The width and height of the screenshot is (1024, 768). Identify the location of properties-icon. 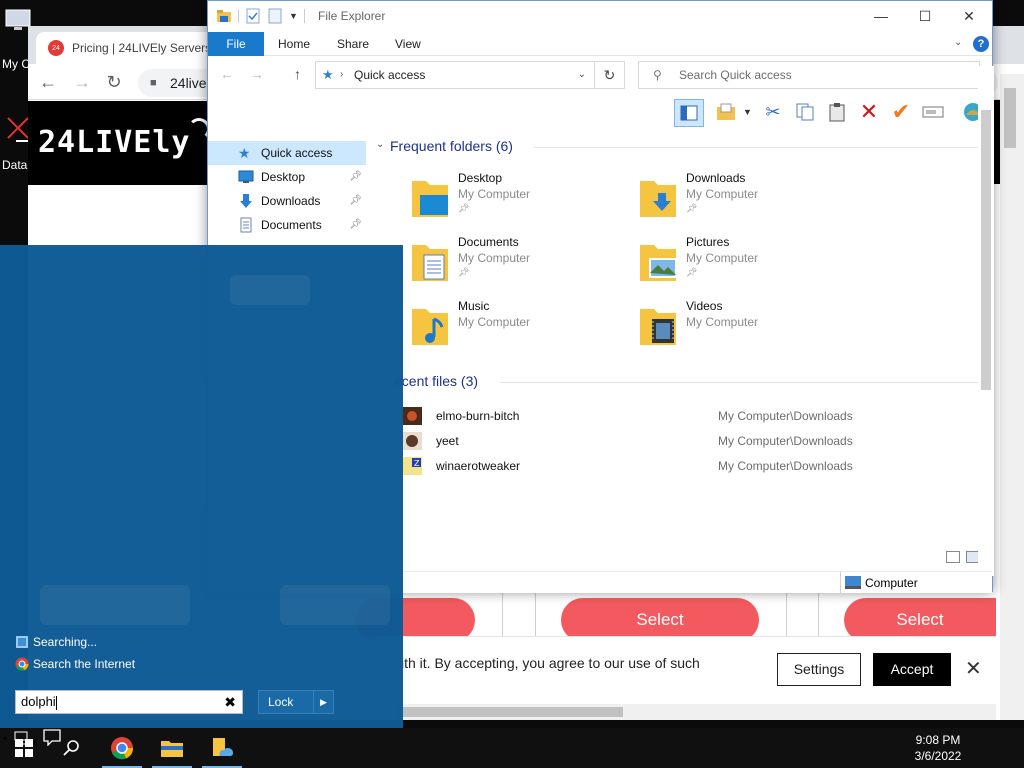
(253, 16).